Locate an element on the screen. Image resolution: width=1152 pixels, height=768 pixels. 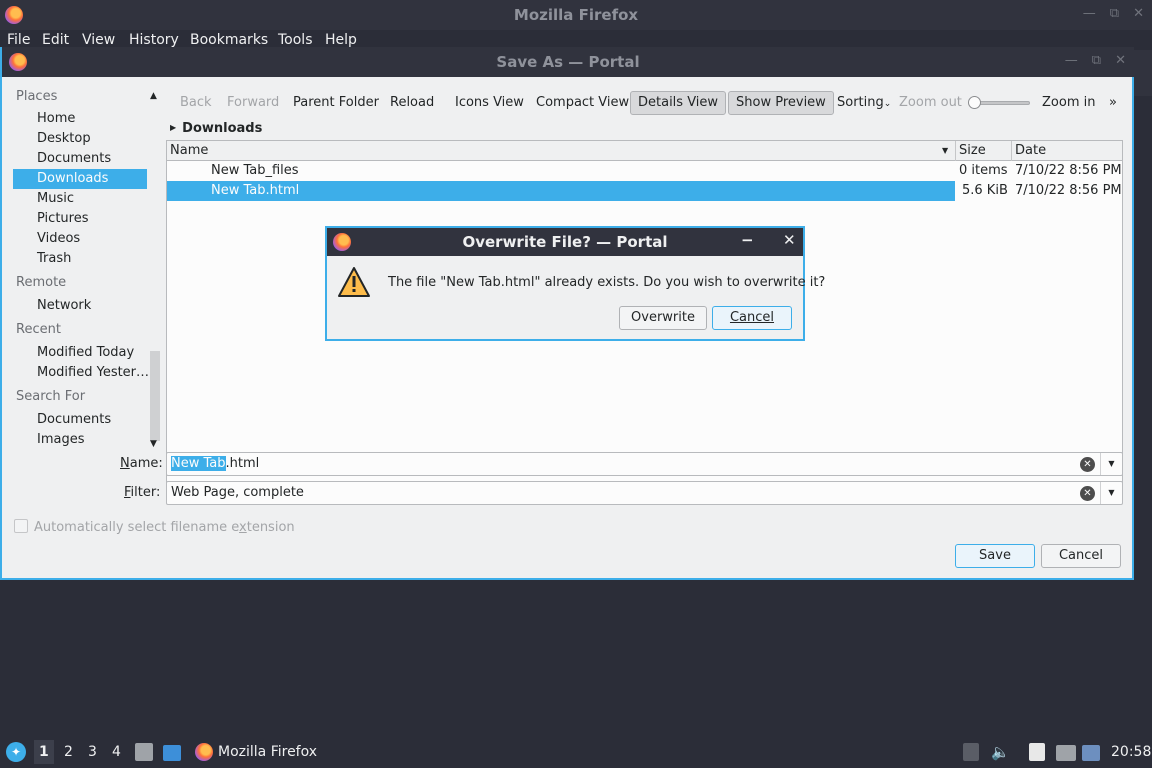
reload-button: Reload is located at coordinates (412, 103).